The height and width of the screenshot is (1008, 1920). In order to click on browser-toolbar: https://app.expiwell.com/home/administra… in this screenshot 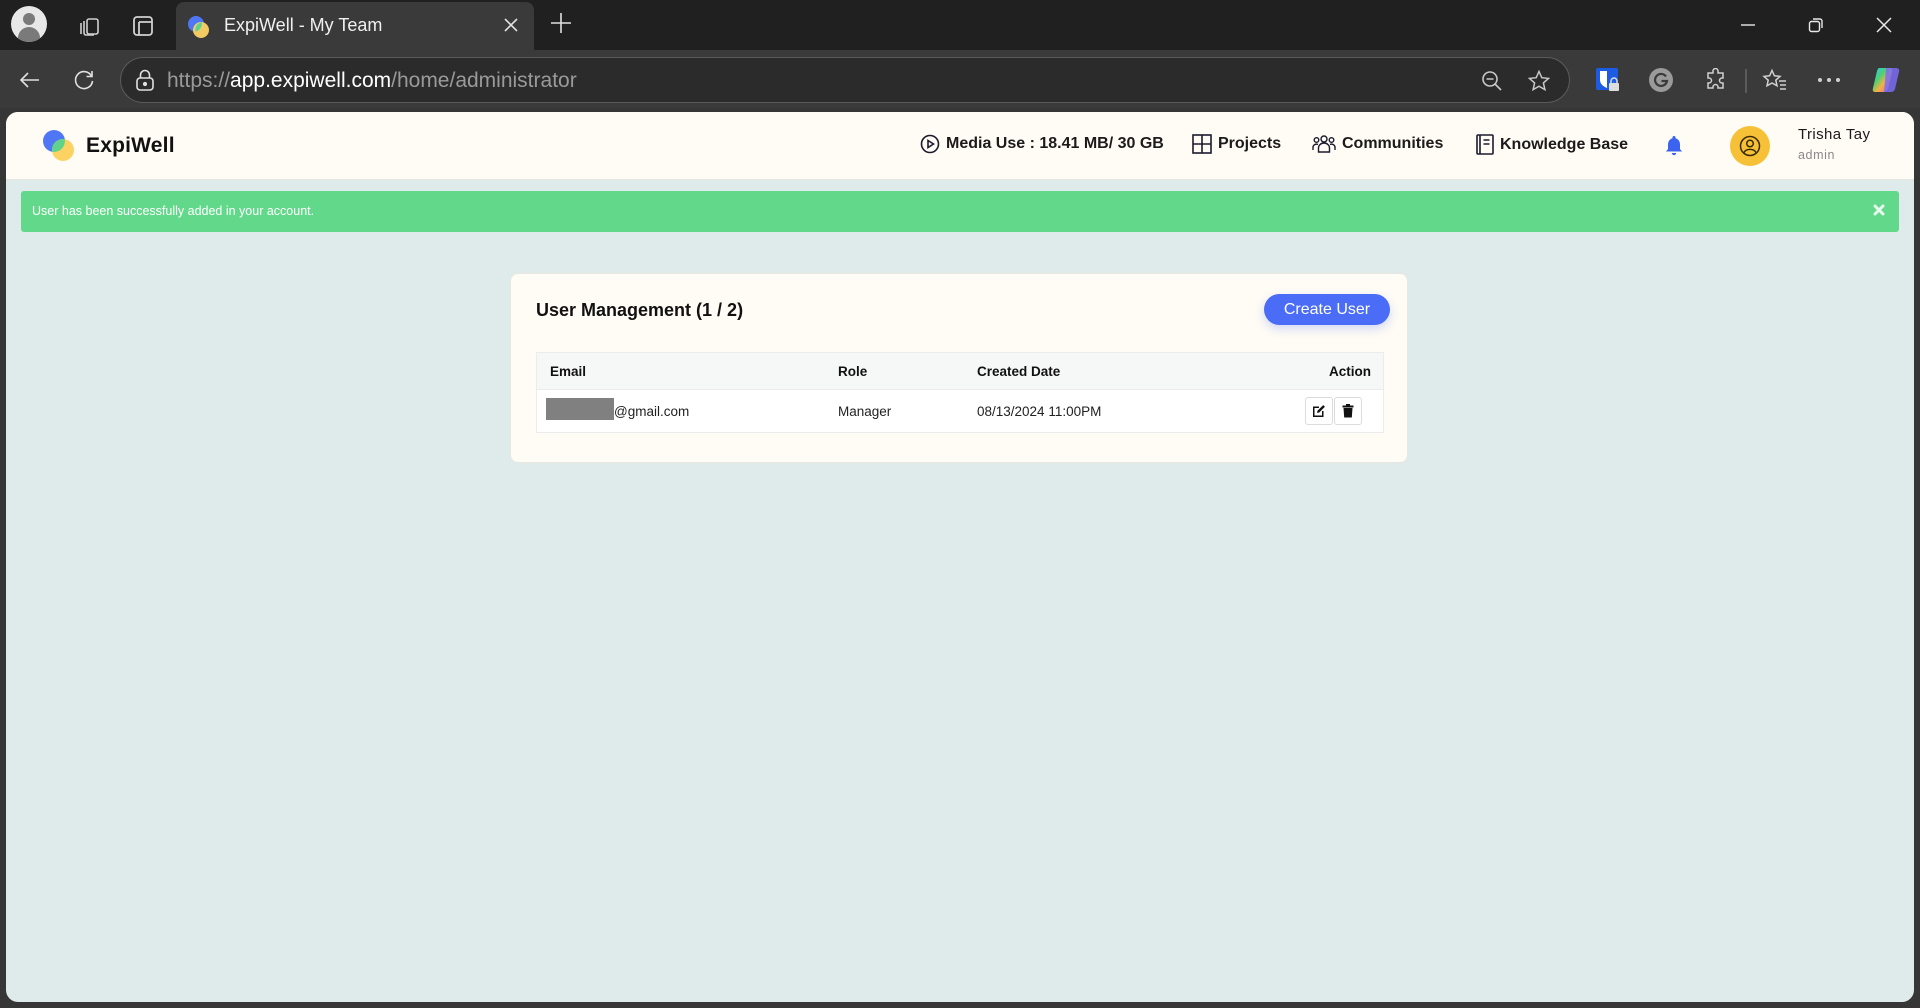, I will do `click(960, 79)`.